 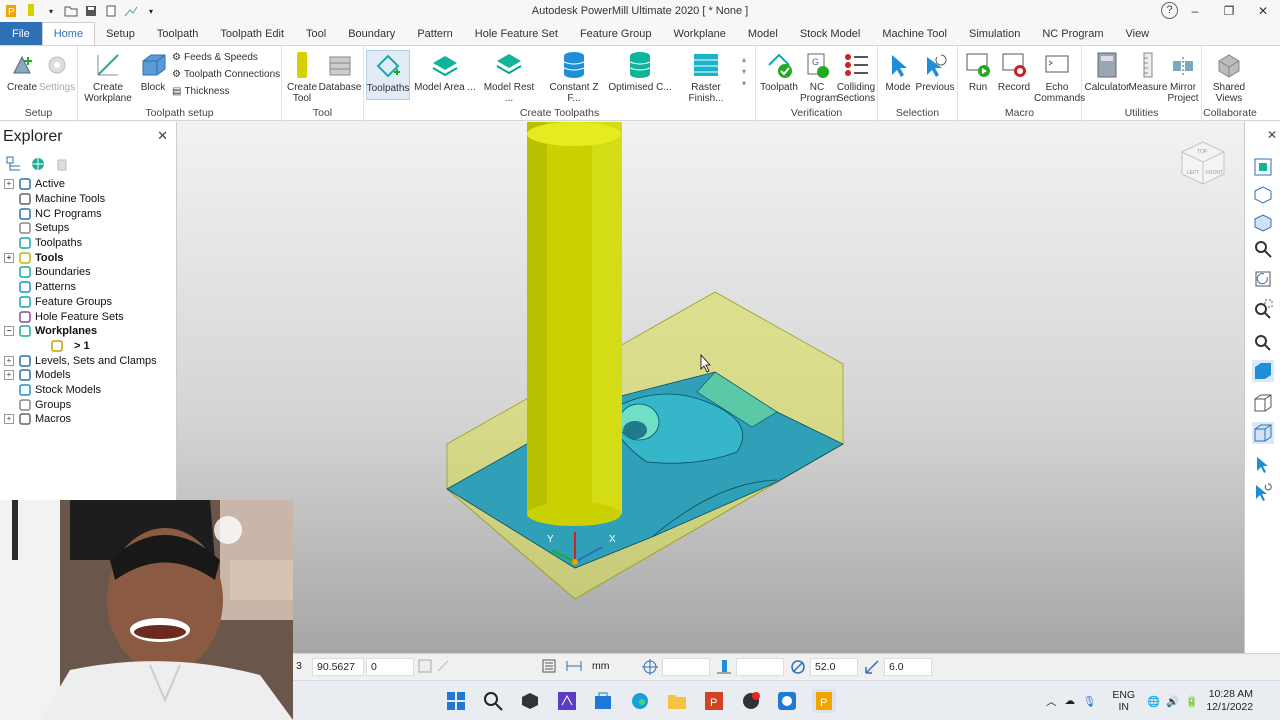 What do you see at coordinates (699, 33) in the screenshot?
I see `tab-workplane: Workplane` at bounding box center [699, 33].